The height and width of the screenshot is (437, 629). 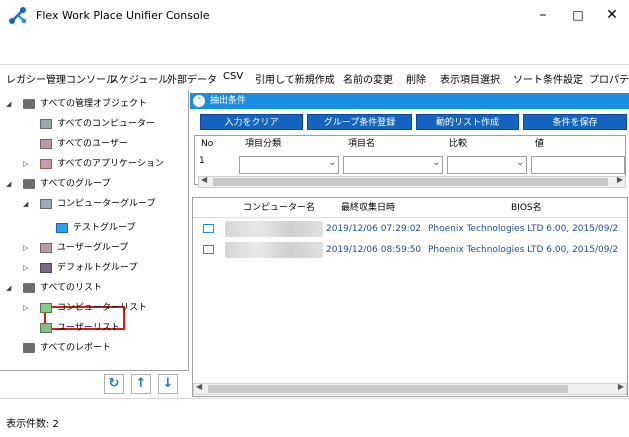 What do you see at coordinates (18, 15) in the screenshot?
I see `app-logo-icon` at bounding box center [18, 15].